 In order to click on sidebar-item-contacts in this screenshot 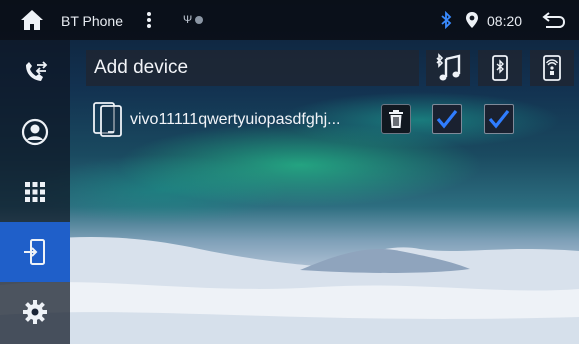, I will do `click(35, 132)`.